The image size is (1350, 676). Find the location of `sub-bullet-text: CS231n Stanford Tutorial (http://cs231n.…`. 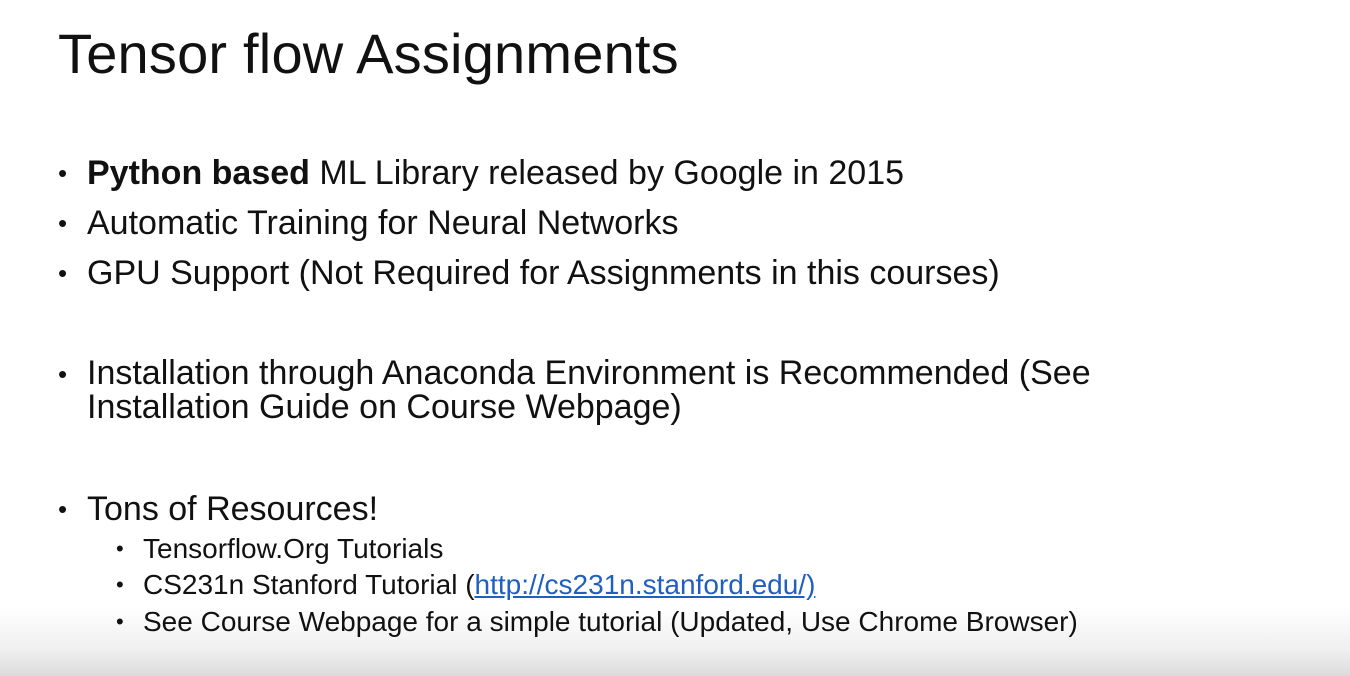

sub-bullet-text: CS231n Stanford Tutorial (http://cs231n.… is located at coordinates (479, 585).